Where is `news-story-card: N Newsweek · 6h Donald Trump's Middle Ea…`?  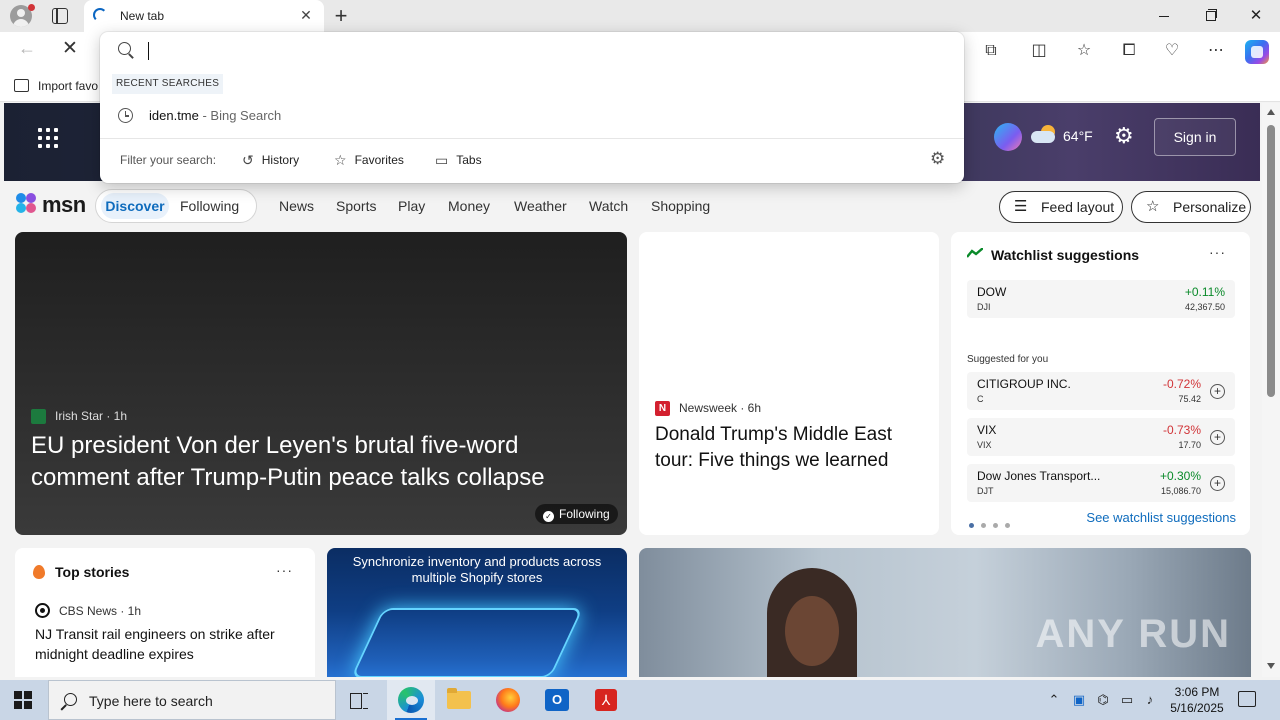
news-story-card: N Newsweek · 6h Donald Trump's Middle Ea… is located at coordinates (789, 383).